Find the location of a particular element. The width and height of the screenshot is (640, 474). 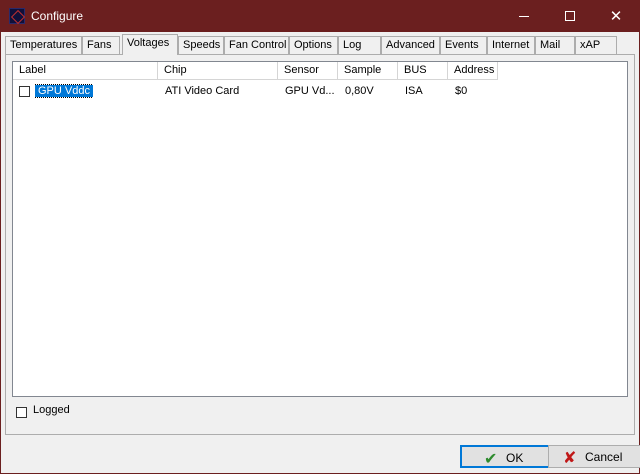

maximize-icon is located at coordinates (570, 16).